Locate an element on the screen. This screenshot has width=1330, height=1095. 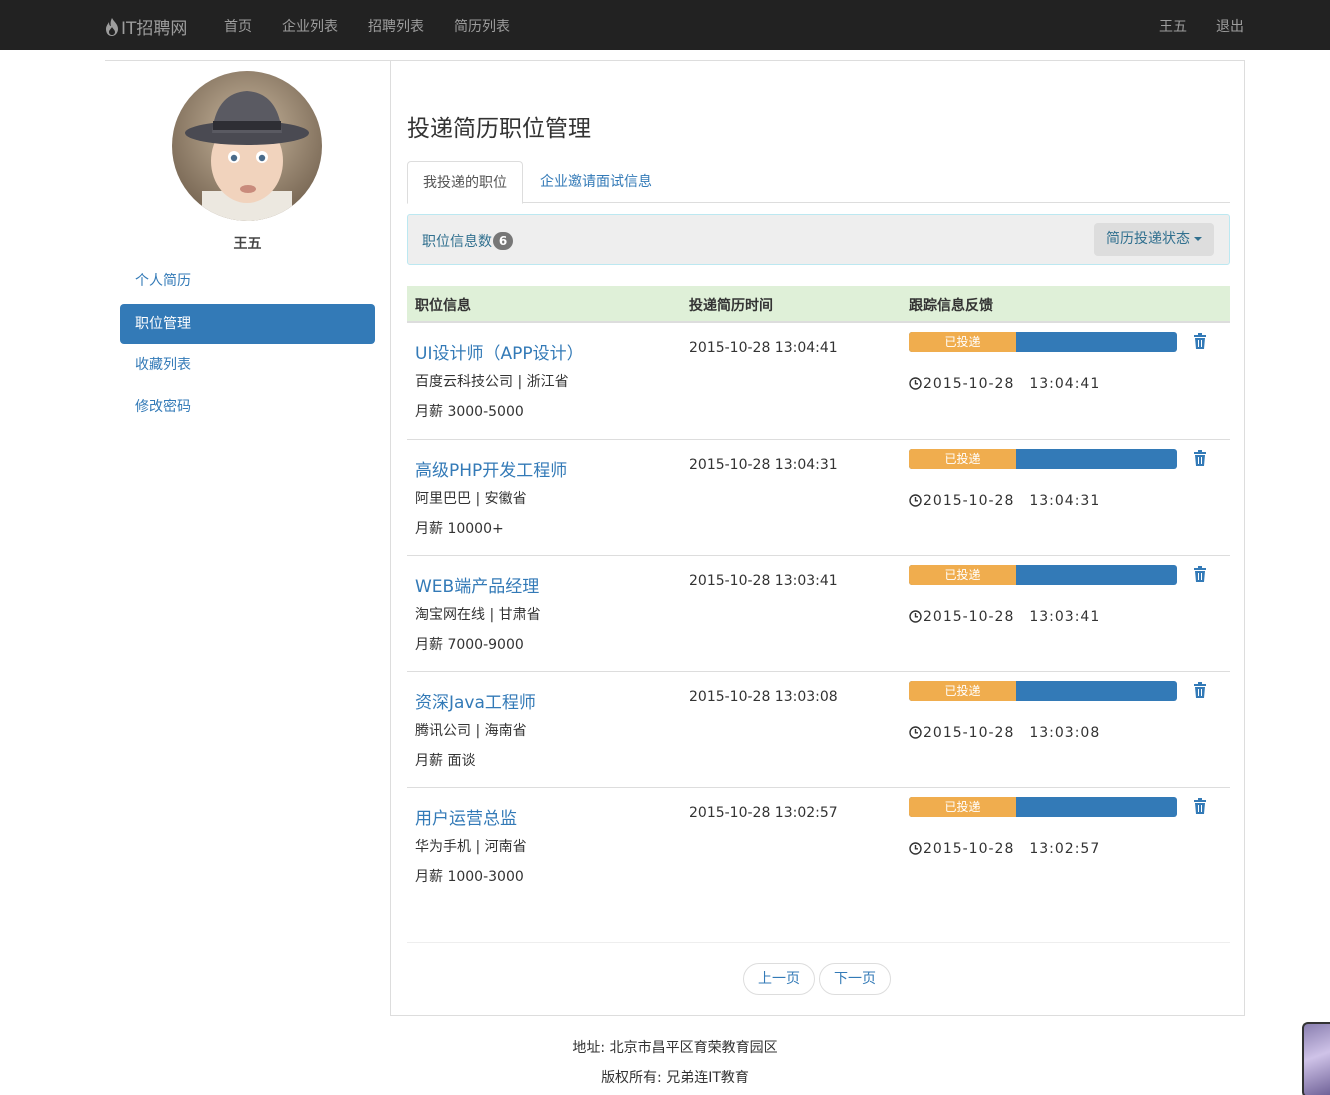
table-header: 职位信息 投递简历时间 跟踪信息反馈 is located at coordinates (818, 304).